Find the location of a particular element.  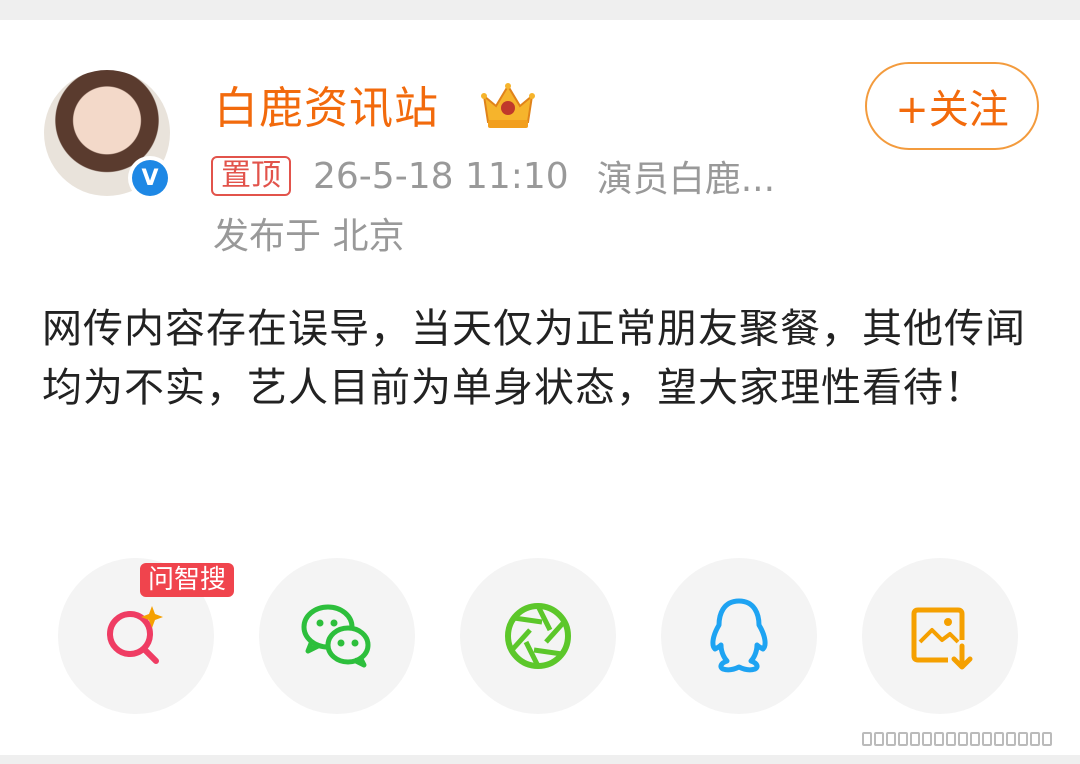

follow-button: +关注 is located at coordinates (952, 106).